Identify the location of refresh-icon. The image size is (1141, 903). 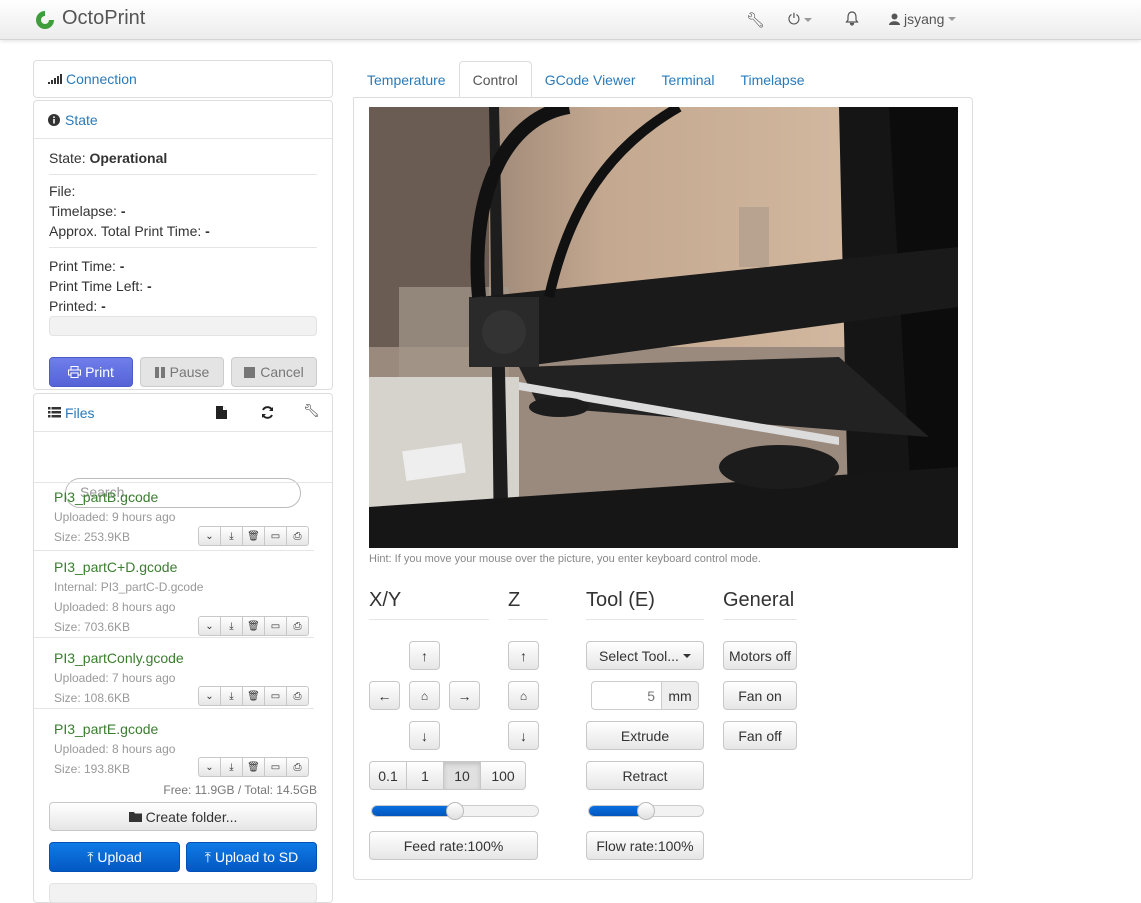
(267, 412).